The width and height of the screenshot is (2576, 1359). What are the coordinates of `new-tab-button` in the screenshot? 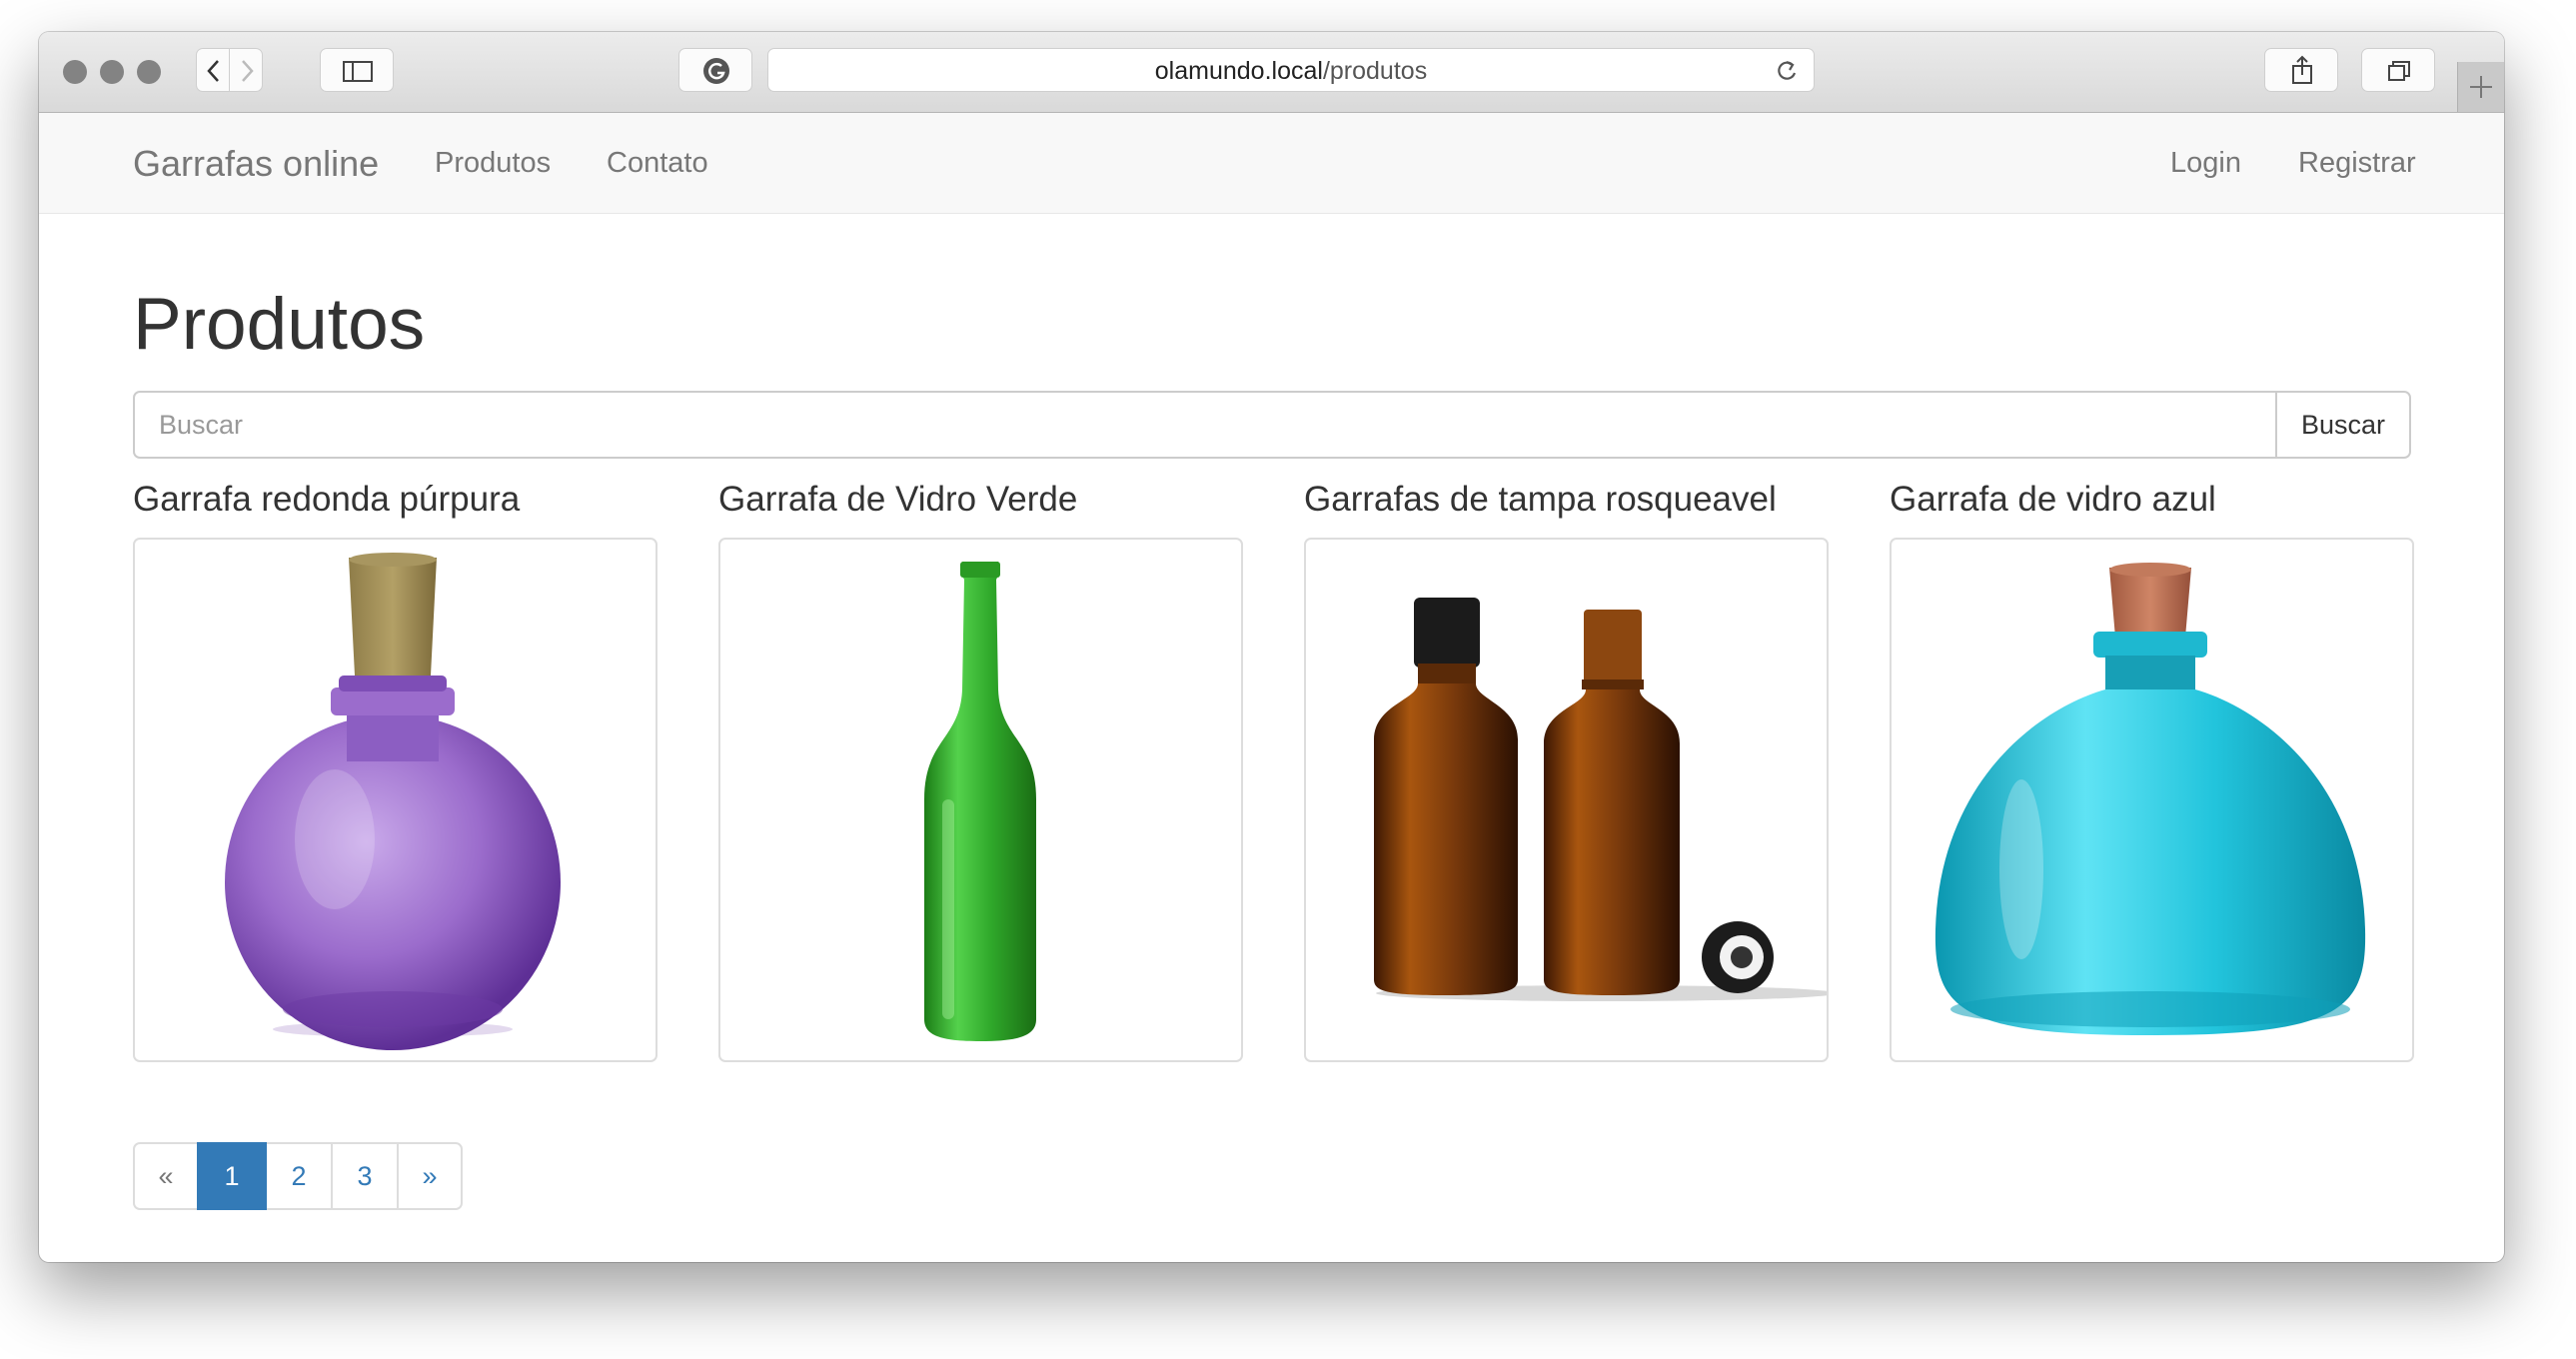 It's located at (2480, 87).